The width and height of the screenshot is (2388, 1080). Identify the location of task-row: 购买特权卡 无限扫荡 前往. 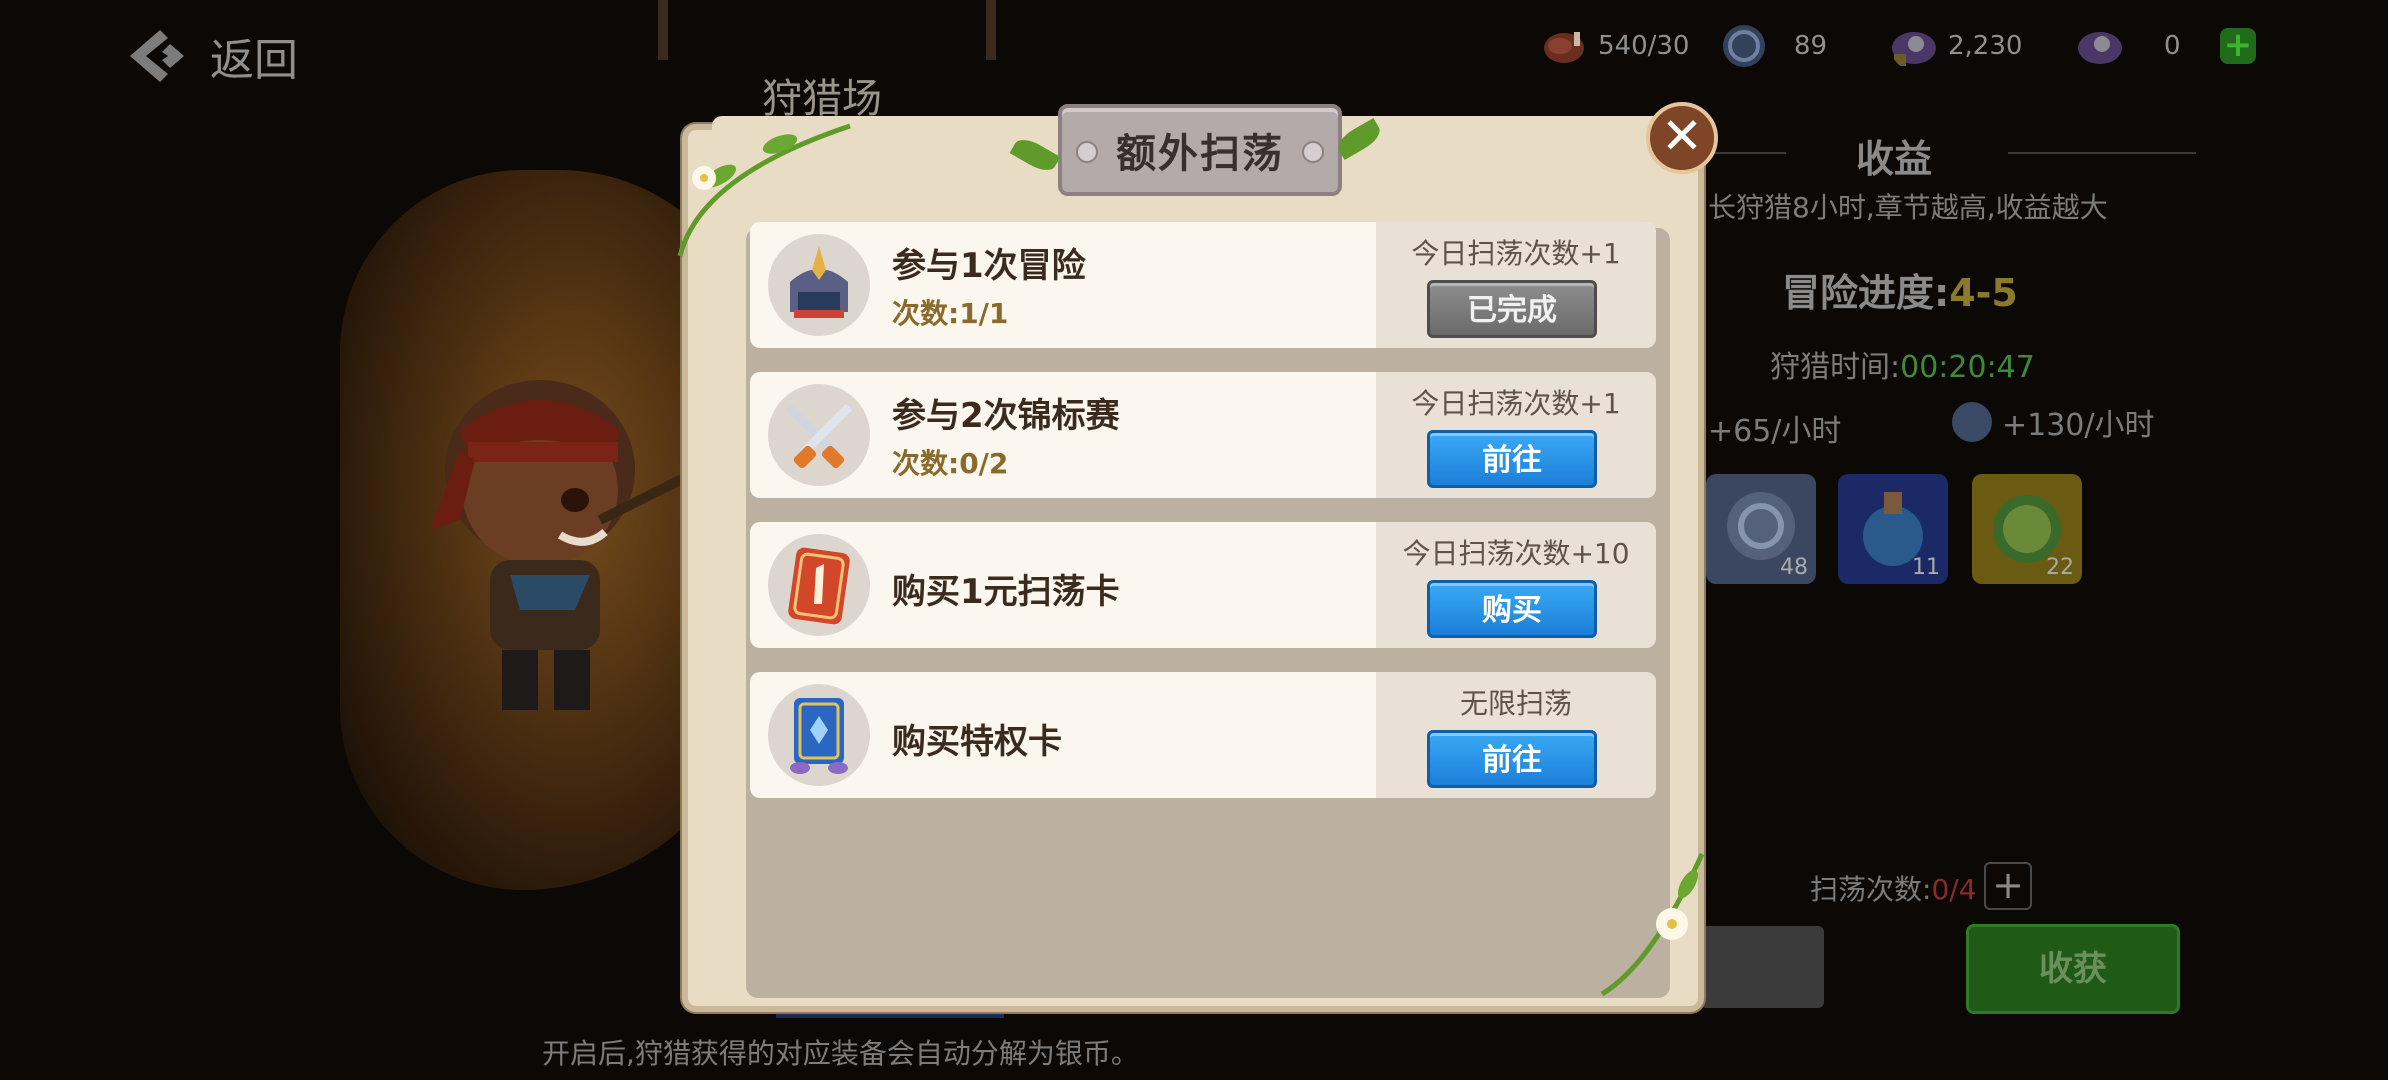
(1203, 735).